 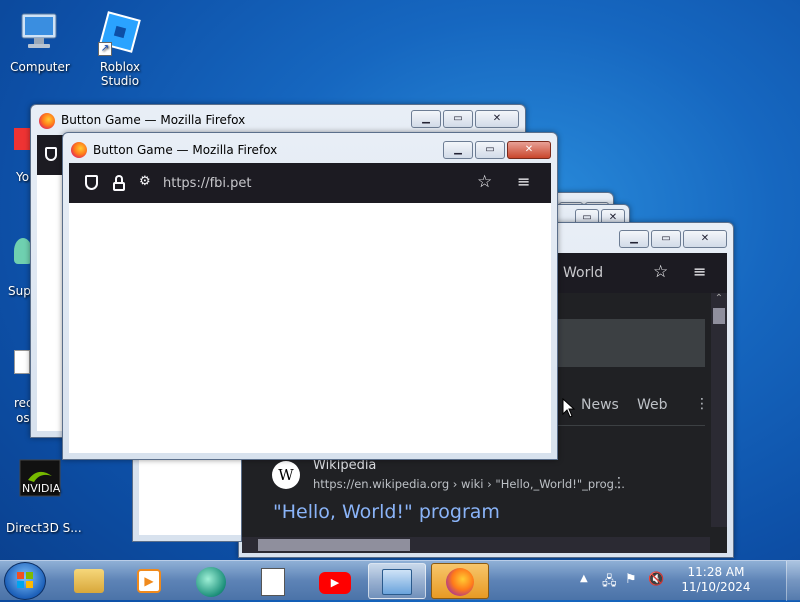 I want to click on taskbar-notepad, so click(x=273, y=581).